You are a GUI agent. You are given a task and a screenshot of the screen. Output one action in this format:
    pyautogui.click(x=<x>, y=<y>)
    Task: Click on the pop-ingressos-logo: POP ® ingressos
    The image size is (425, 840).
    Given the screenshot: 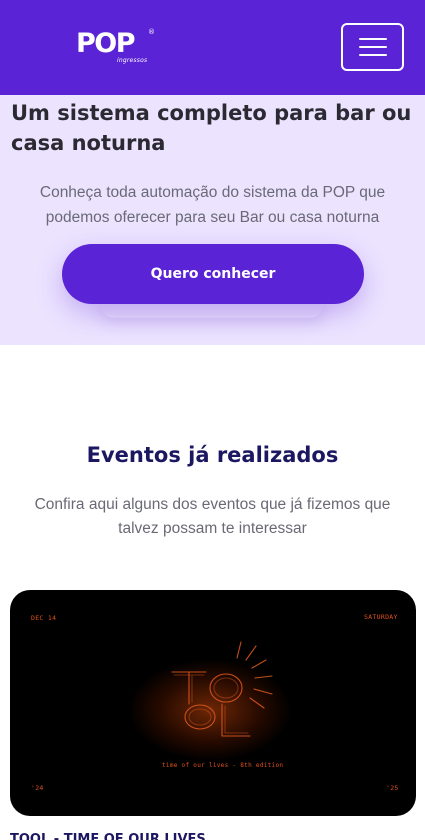 What is the action you would take?
    pyautogui.click(x=116, y=48)
    